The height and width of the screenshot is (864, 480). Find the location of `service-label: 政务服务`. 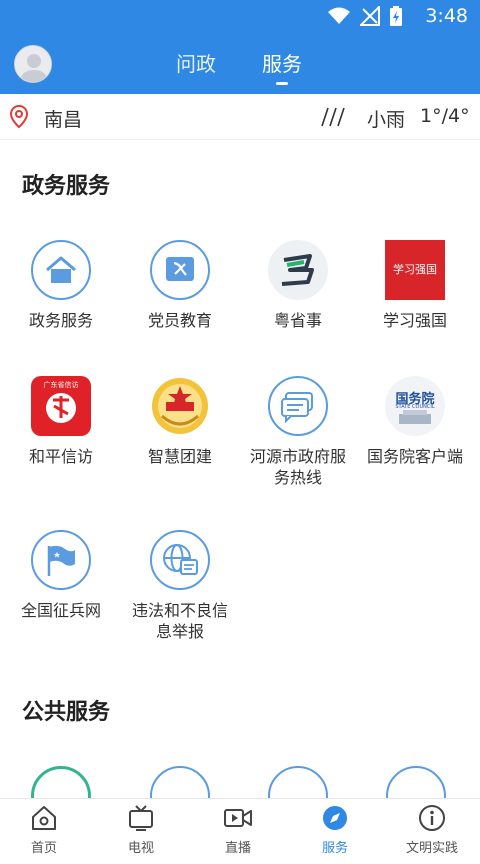

service-label: 政务服务 is located at coordinates (60, 320).